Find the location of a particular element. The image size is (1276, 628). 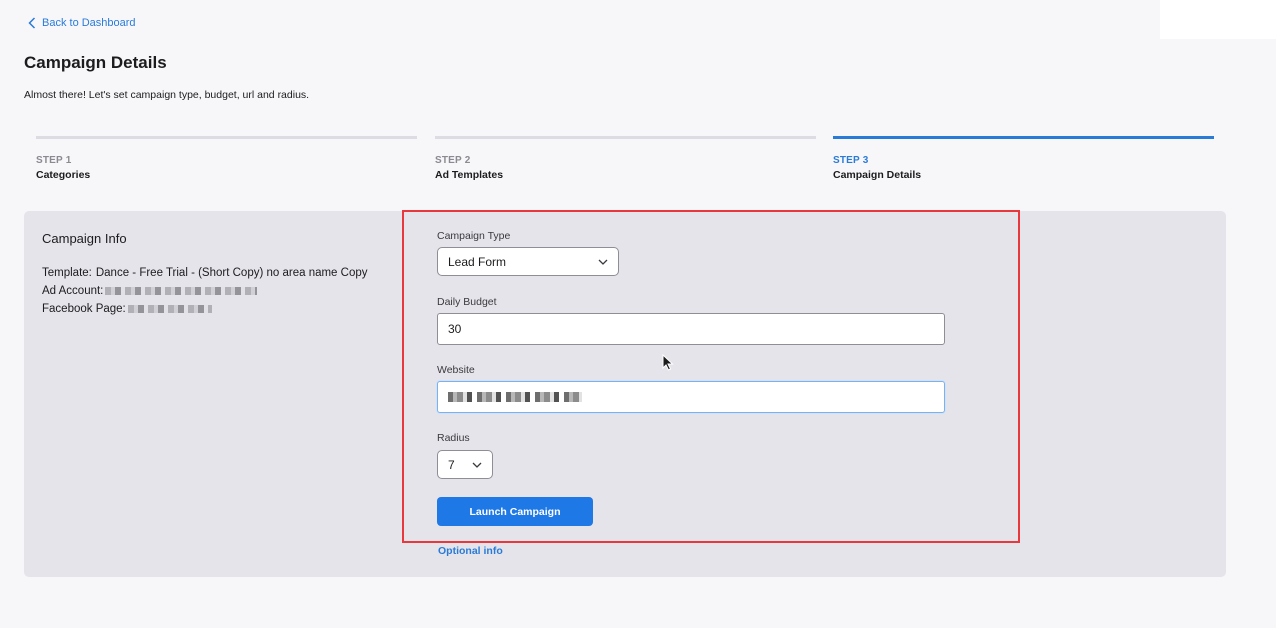

top-right-blank is located at coordinates (1218, 19).